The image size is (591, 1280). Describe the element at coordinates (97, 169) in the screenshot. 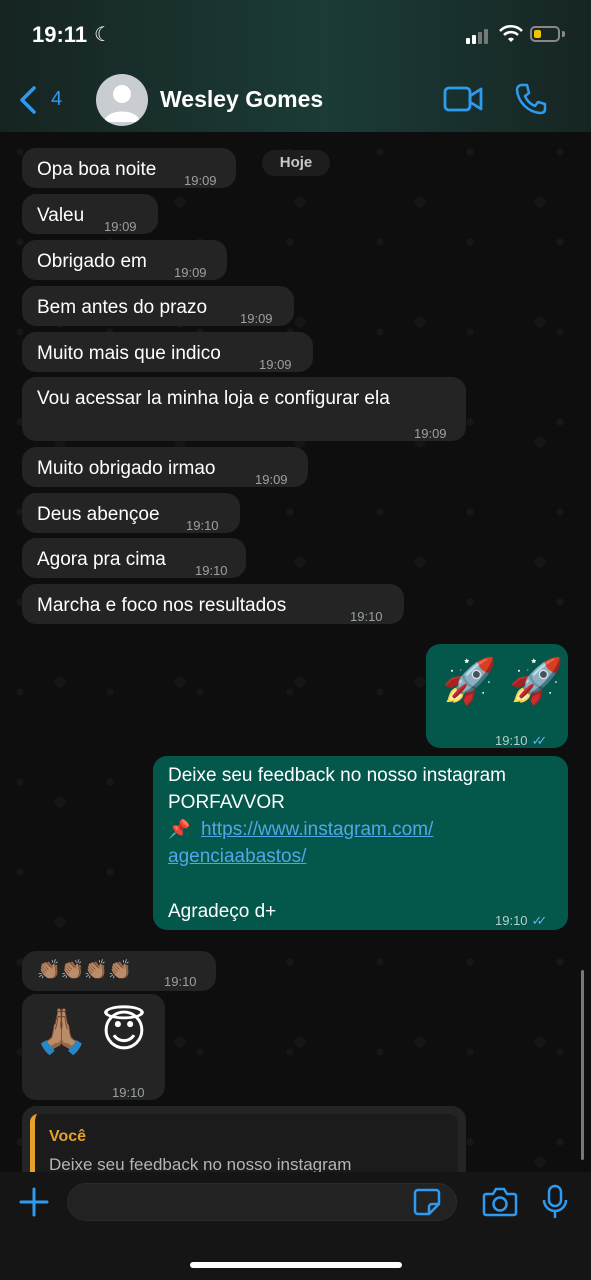

I see `message-text: Opa boa noite` at that location.